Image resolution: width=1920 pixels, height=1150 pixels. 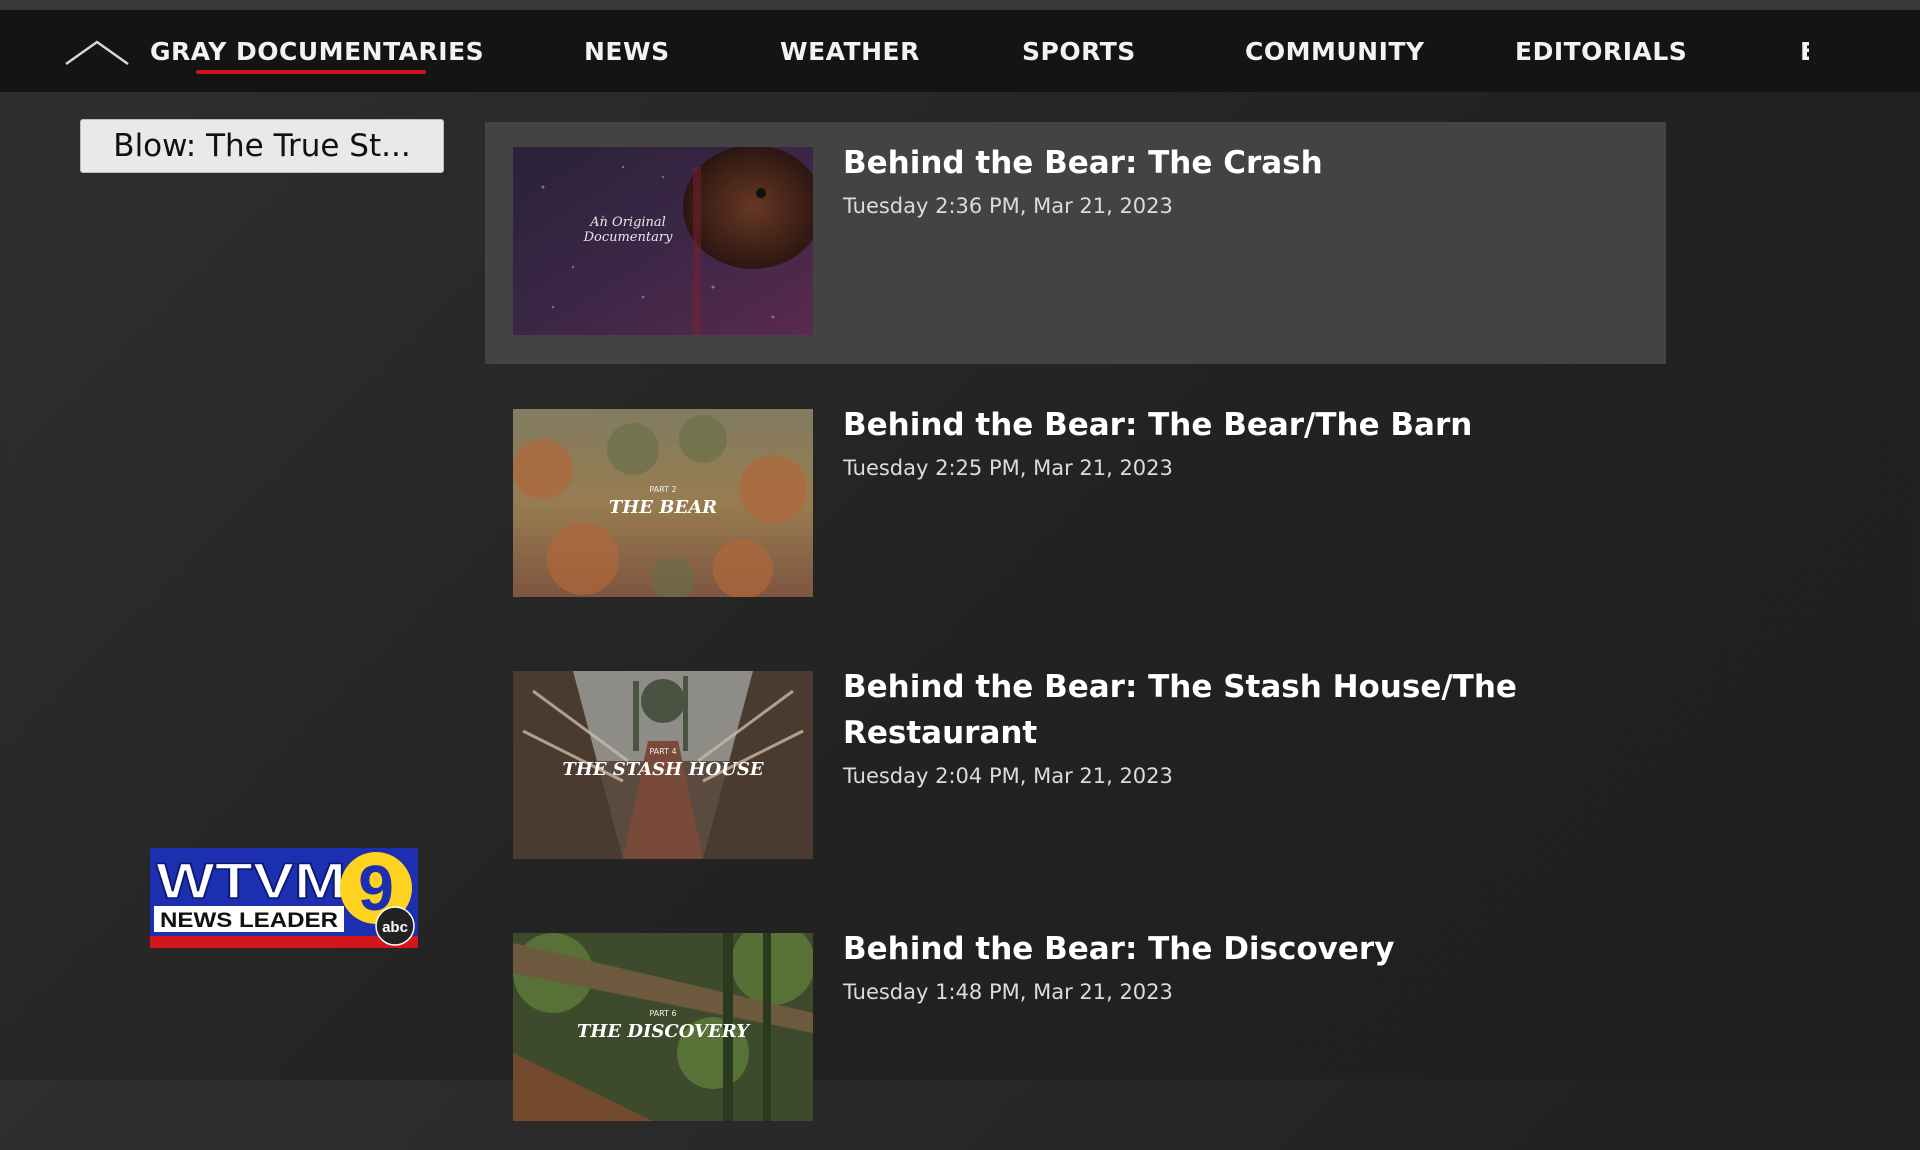 I want to click on episode-thumbnail: PART 6 THE DISCOVERY, so click(x=663, y=1027).